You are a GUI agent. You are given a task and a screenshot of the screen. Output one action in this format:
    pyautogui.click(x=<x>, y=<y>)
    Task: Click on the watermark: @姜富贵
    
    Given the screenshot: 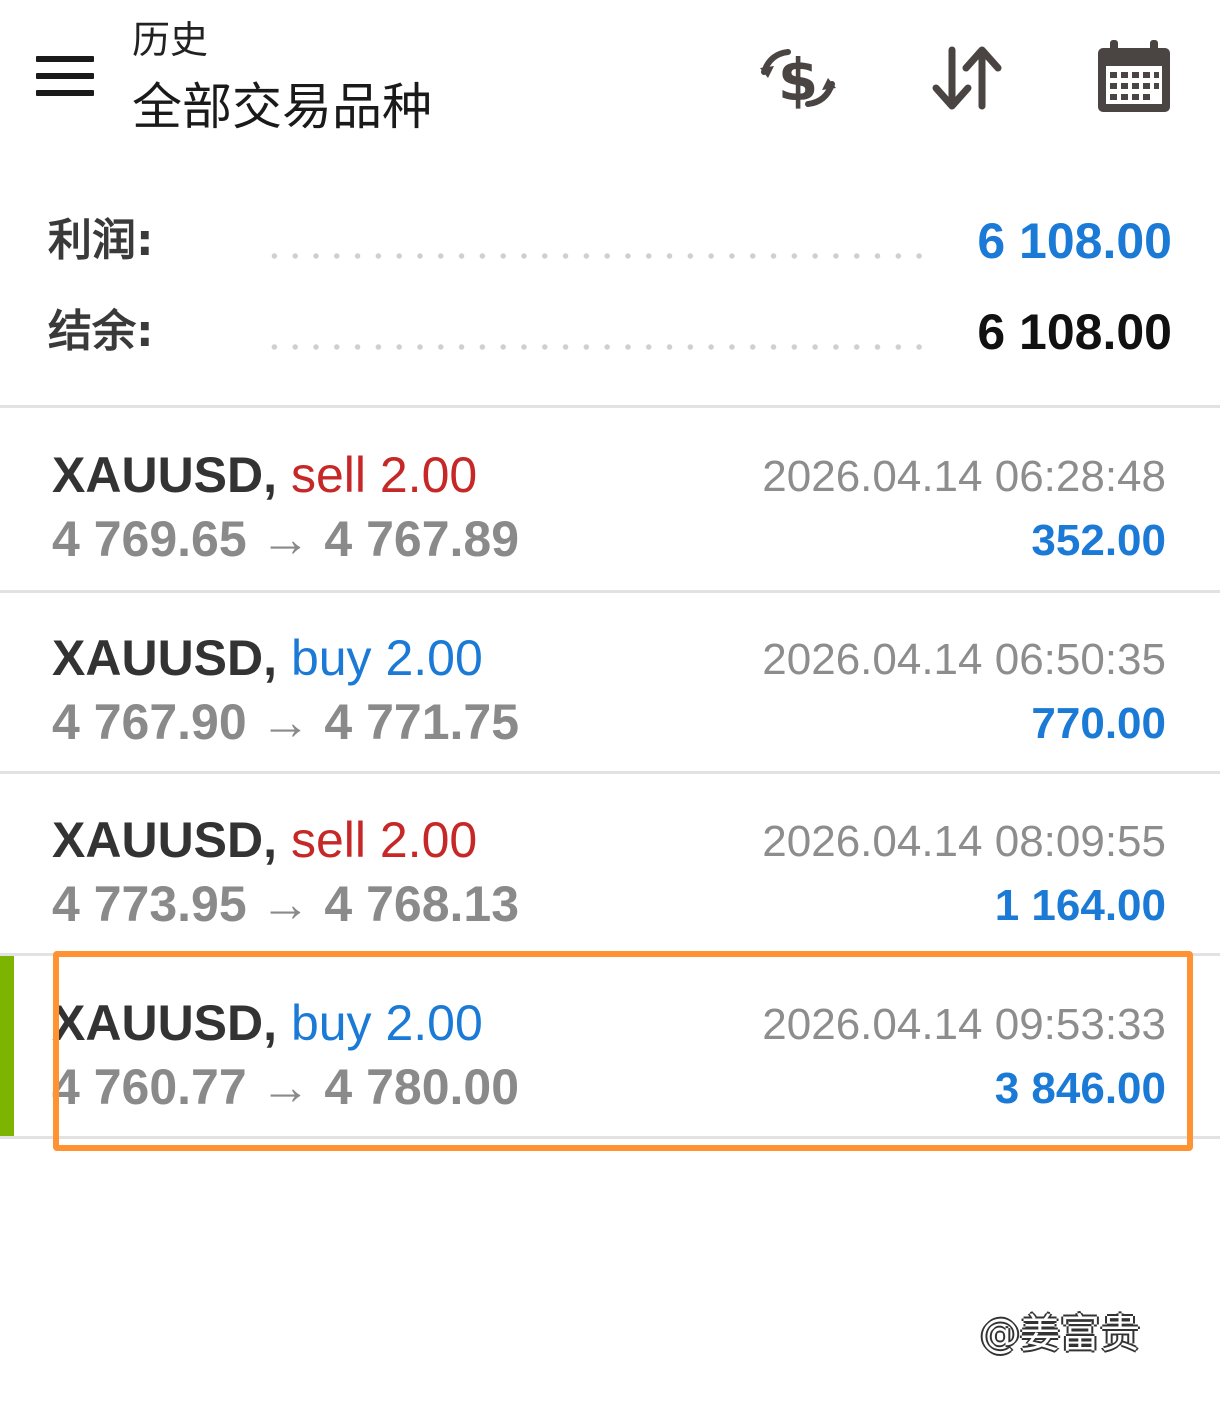 What is the action you would take?
    pyautogui.click(x=1060, y=1334)
    